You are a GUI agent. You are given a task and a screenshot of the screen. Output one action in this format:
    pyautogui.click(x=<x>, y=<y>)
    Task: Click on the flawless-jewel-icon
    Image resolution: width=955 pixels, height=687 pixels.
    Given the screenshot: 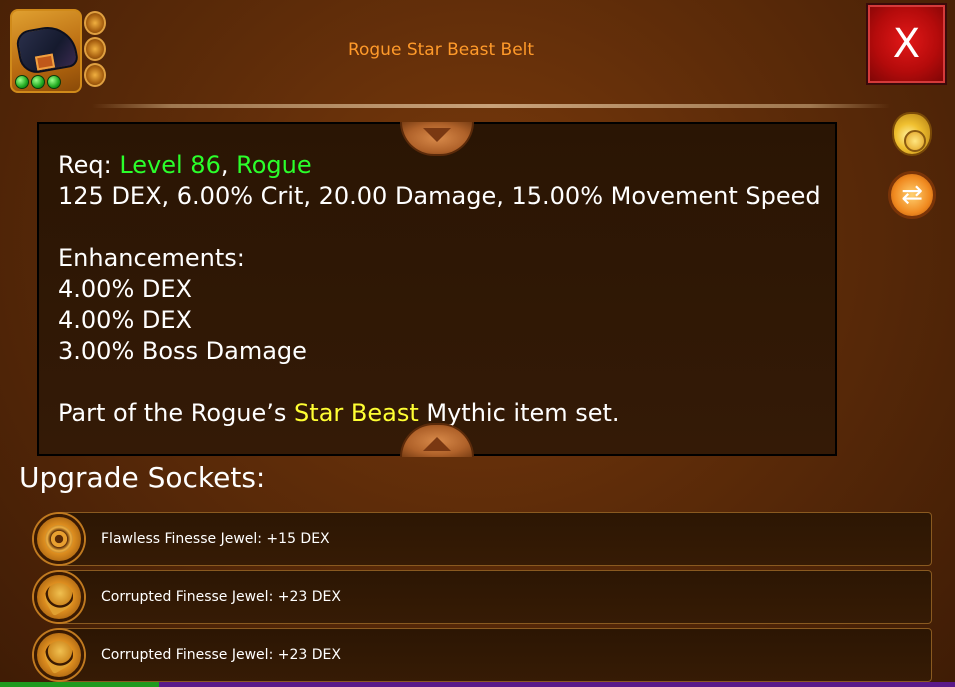 What is the action you would take?
    pyautogui.click(x=59, y=539)
    